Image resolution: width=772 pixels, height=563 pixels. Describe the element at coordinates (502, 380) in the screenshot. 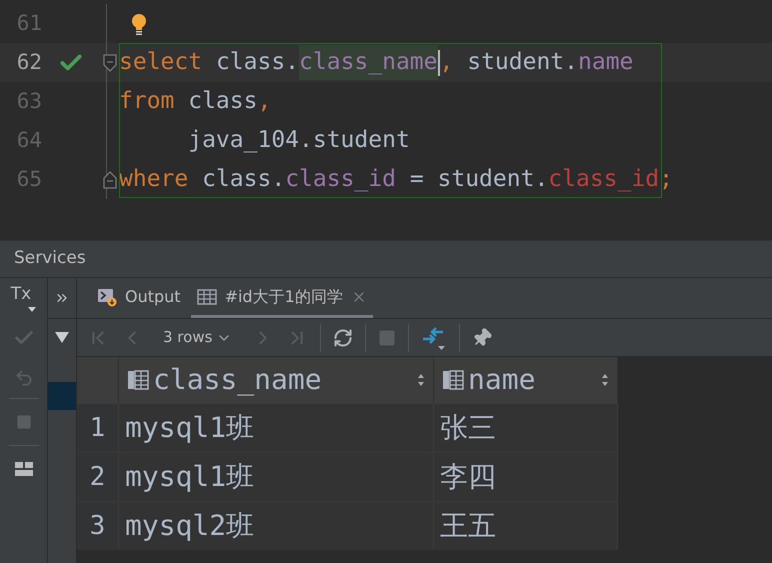

I see `column-title: name` at that location.